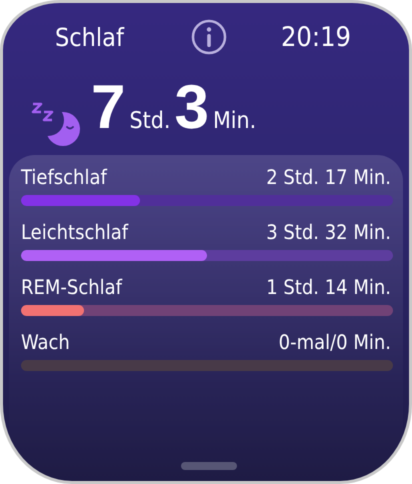 This screenshot has height=484, width=412. What do you see at coordinates (328, 232) in the screenshot?
I see `stage-duration: 3 Std. 32 Min.` at bounding box center [328, 232].